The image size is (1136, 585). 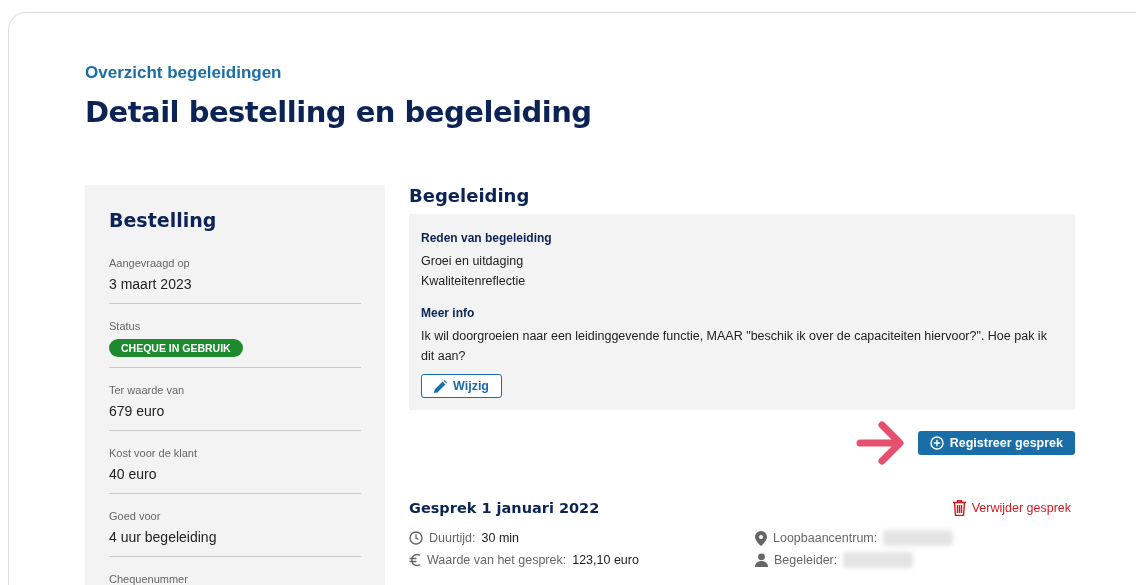 What do you see at coordinates (133, 474) in the screenshot?
I see `field-value: 40 euro` at bounding box center [133, 474].